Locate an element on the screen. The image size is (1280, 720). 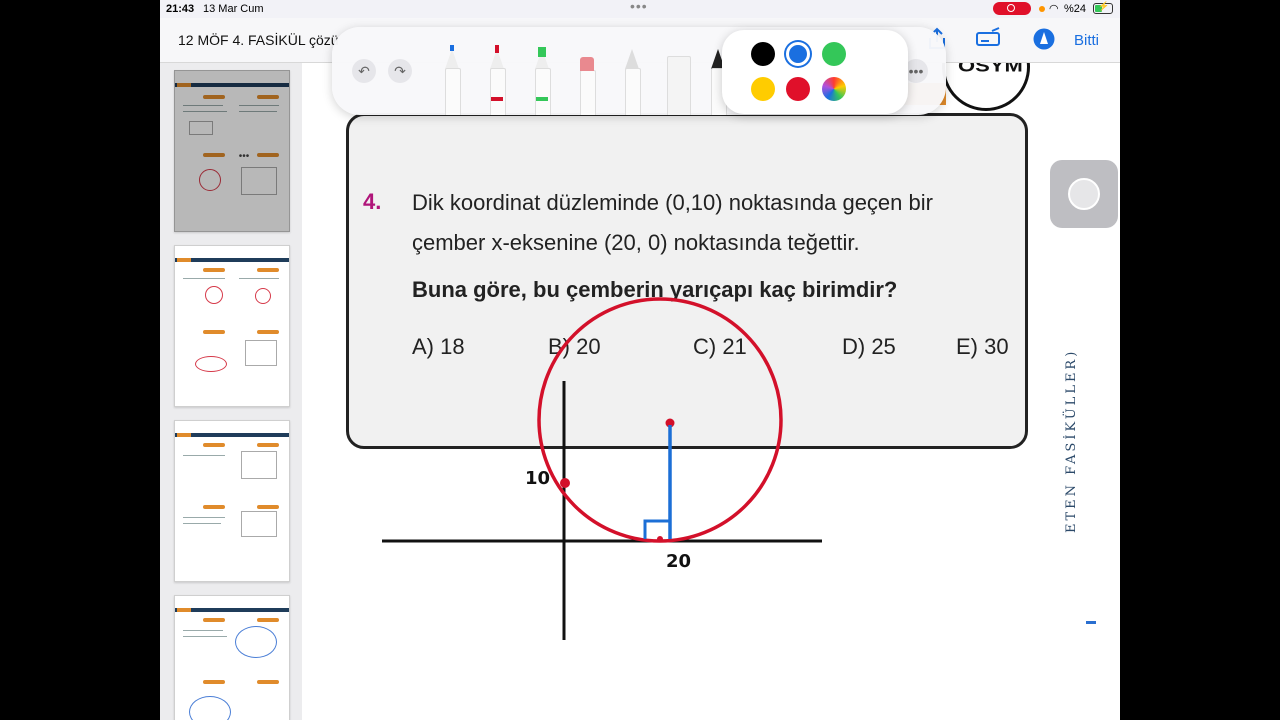
tangent-point-dot is located at coordinates (660, 539).